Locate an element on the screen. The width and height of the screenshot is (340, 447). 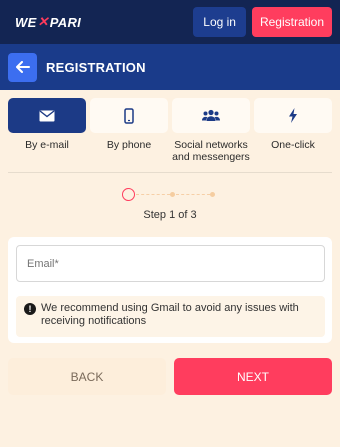
logo-x-icon: ✕ is located at coordinates (43, 21).